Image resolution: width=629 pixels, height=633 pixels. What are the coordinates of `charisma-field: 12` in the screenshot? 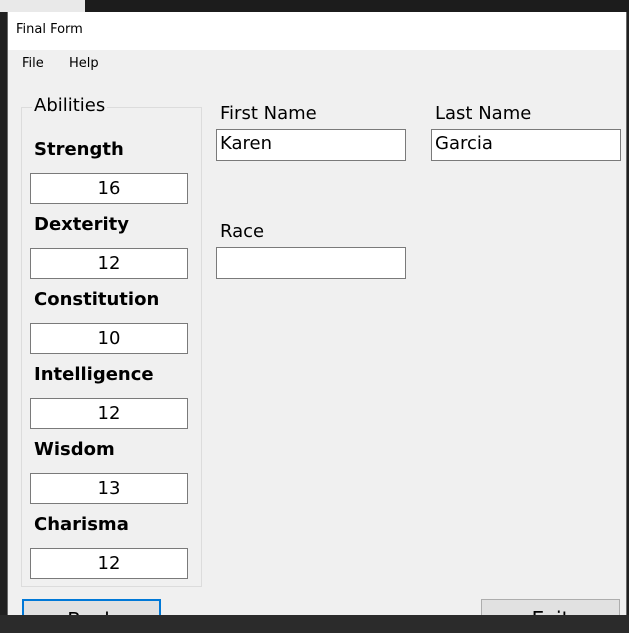 It's located at (109, 563).